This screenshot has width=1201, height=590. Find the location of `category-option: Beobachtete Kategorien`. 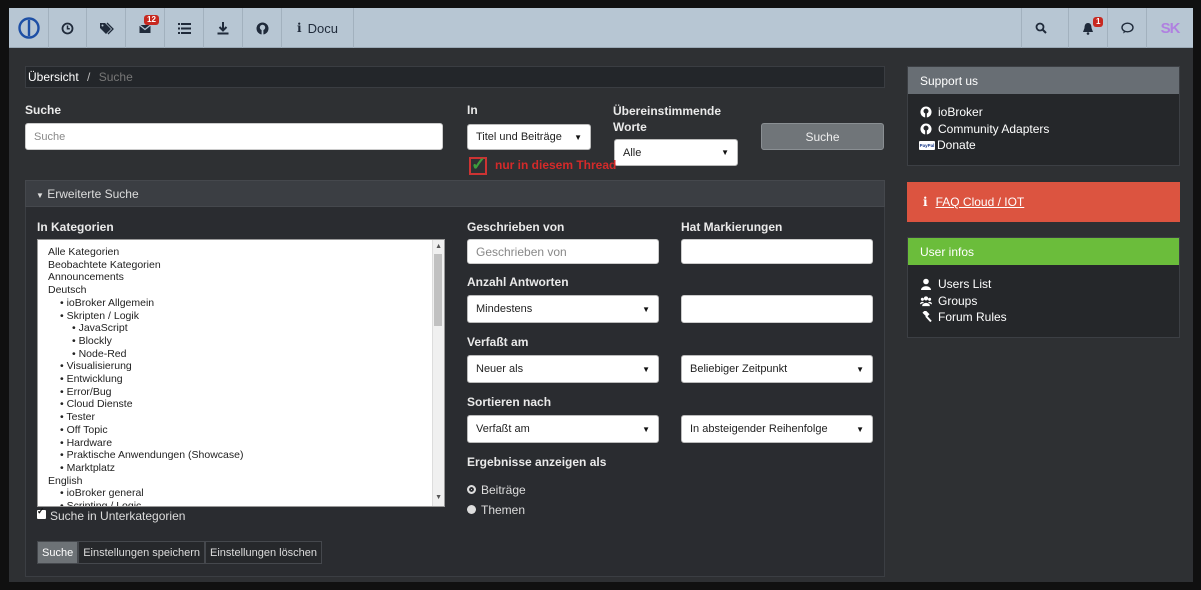

category-option: Beobachtete Kategorien is located at coordinates (246, 265).